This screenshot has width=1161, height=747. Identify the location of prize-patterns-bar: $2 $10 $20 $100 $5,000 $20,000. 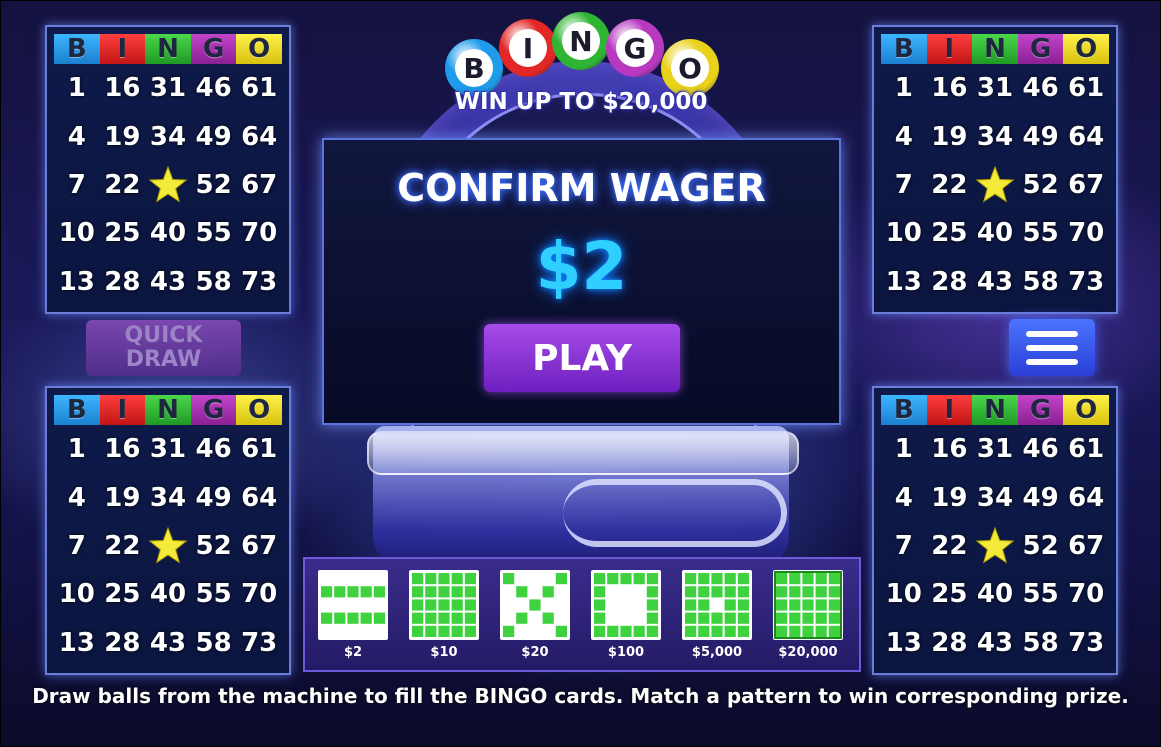
(582, 614).